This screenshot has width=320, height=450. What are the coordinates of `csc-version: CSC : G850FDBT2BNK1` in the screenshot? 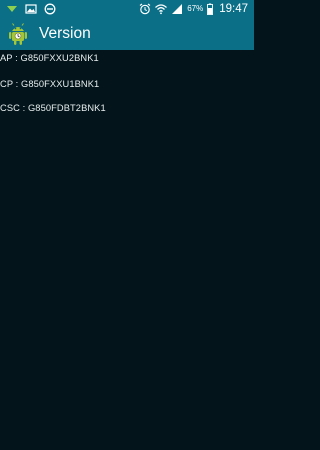 It's located at (53, 108).